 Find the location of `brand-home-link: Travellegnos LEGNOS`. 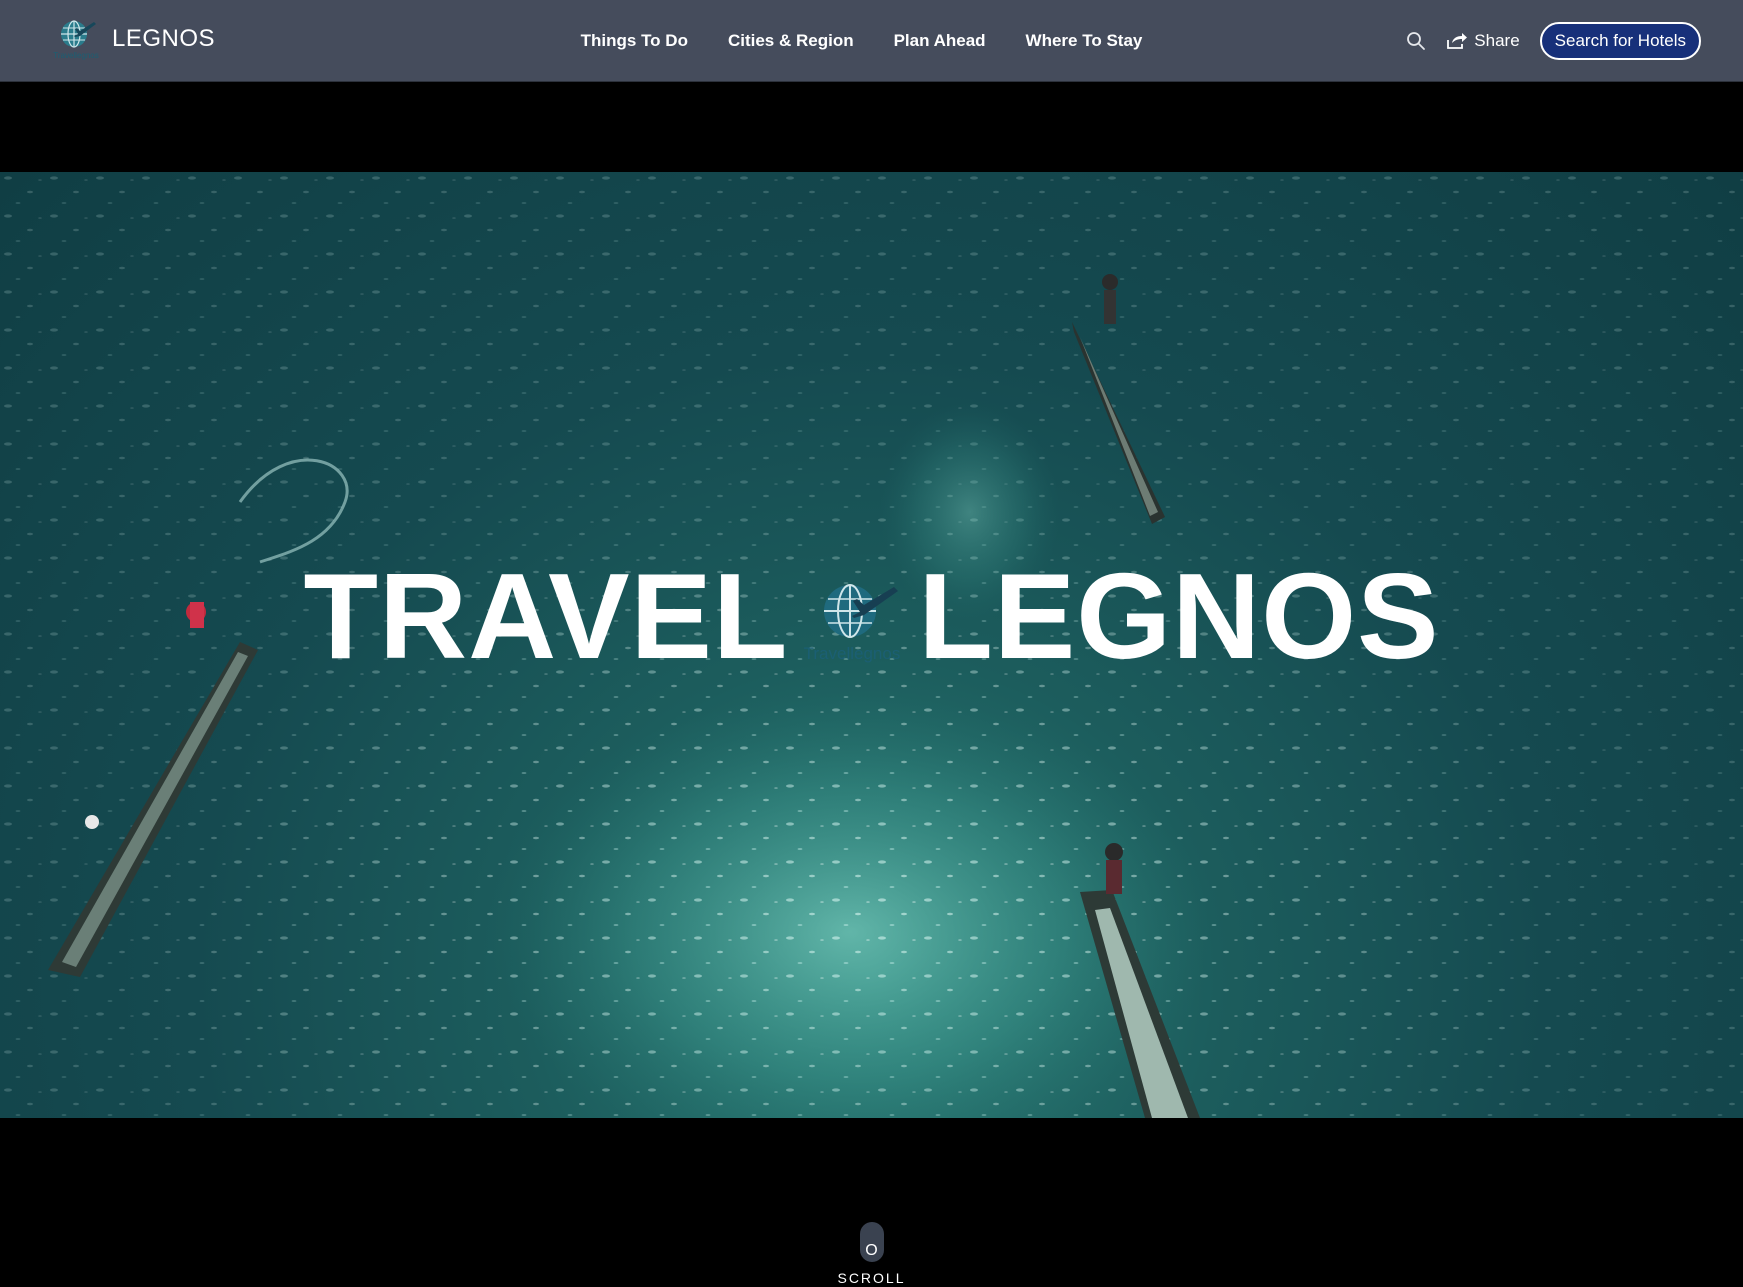

brand-home-link: Travellegnos LEGNOS is located at coordinates (132, 39).